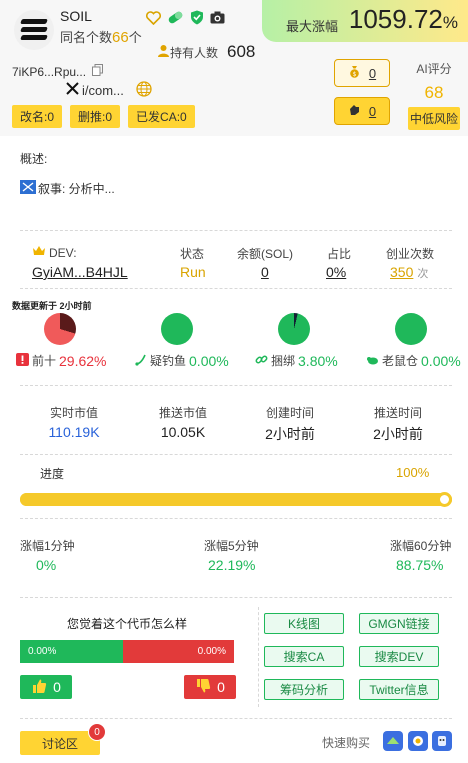 Image resolution: width=468 pixels, height=763 pixels. Describe the element at coordinates (168, 361) in the screenshot. I see `stat-phishing-label: 疑钓鱼` at that location.